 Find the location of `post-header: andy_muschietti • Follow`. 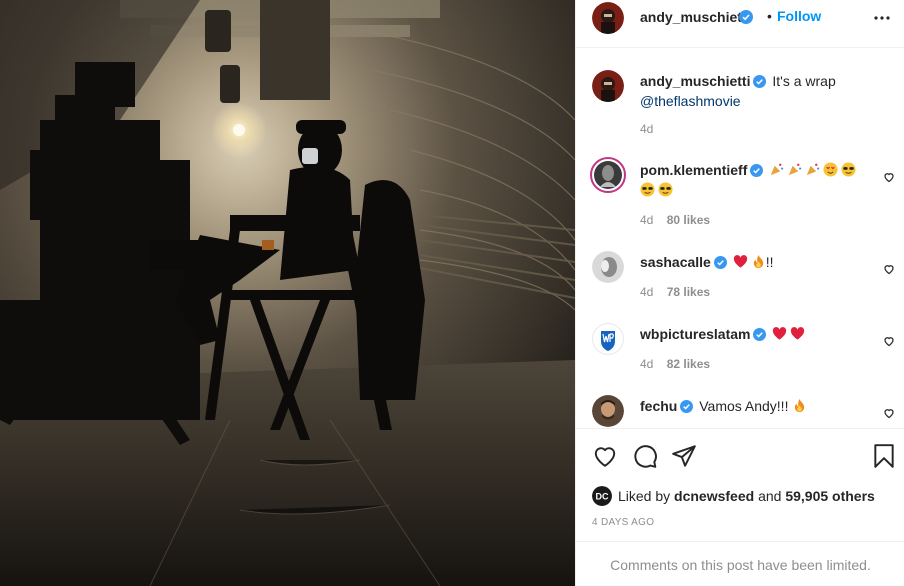

post-header: andy_muschietti • Follow is located at coordinates (740, 24).